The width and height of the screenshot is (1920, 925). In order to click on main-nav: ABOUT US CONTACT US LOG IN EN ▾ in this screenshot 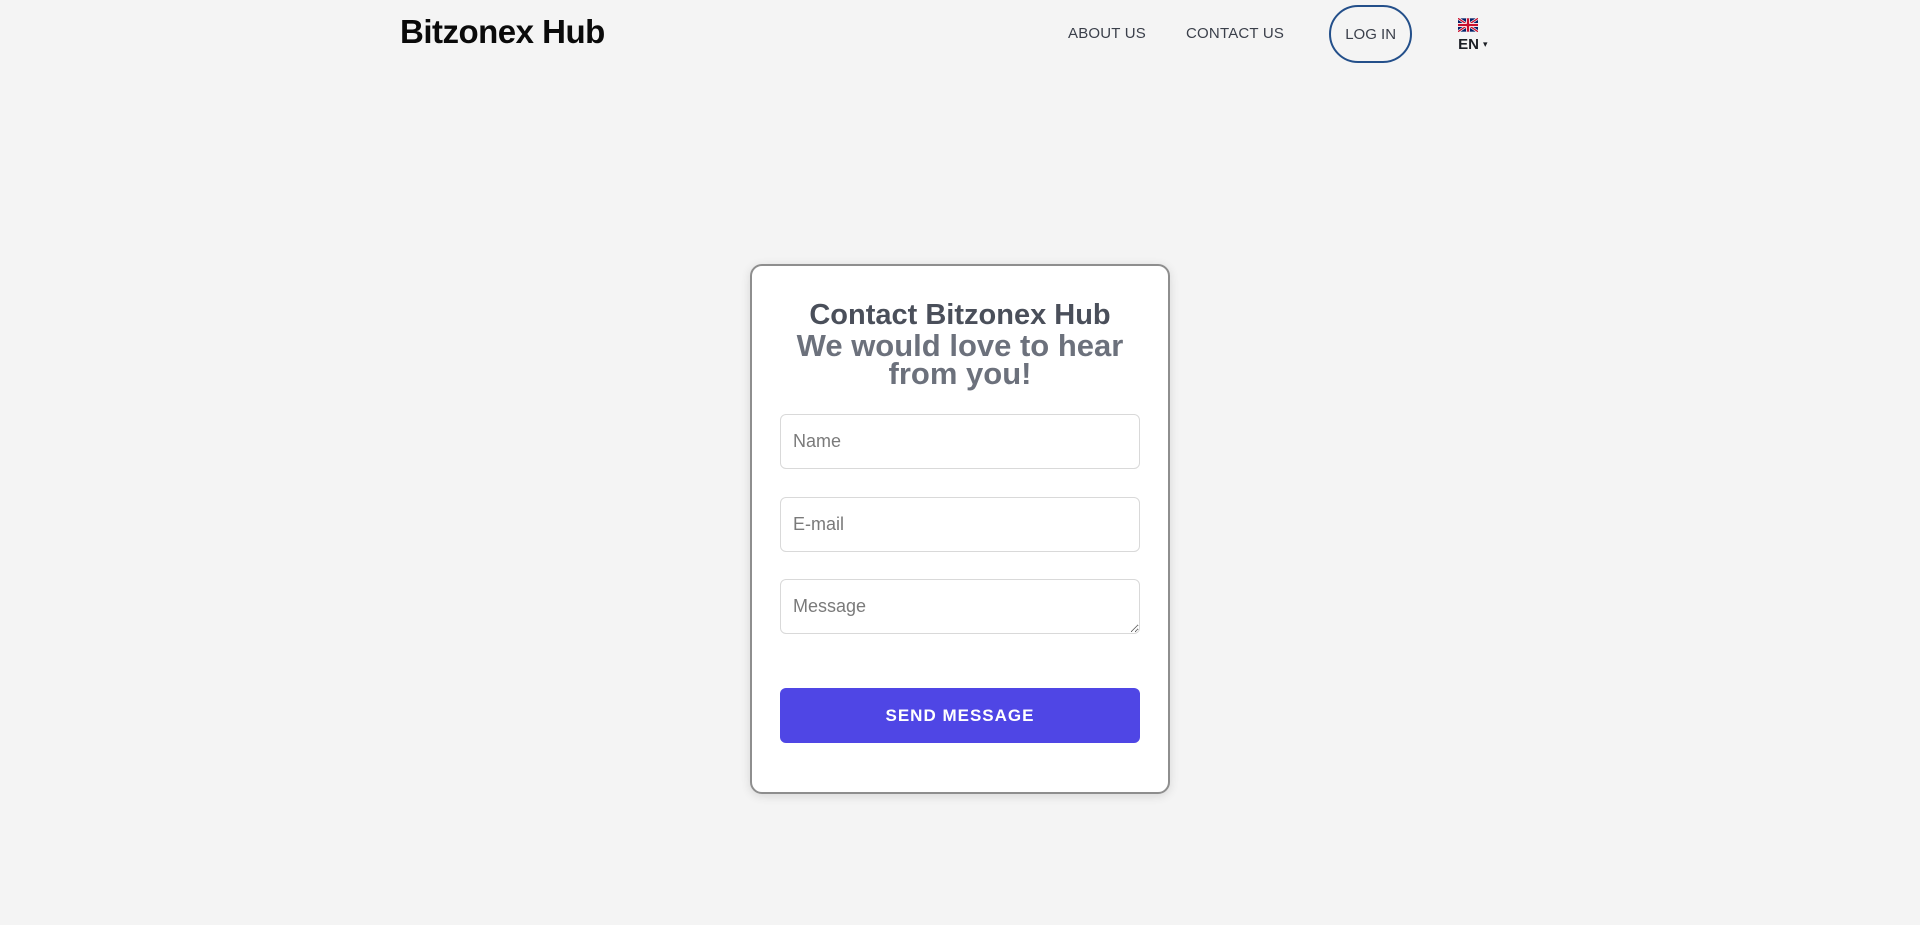, I will do `click(1268, 34)`.